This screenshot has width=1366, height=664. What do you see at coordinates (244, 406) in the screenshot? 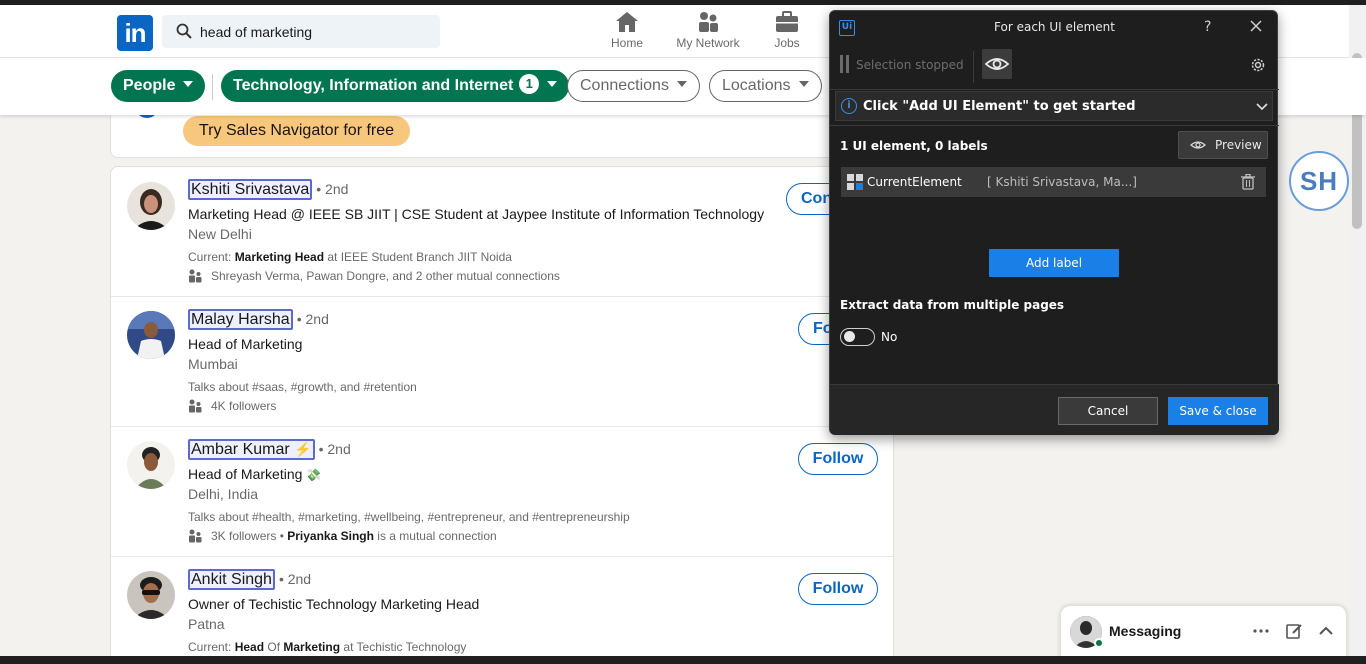
I see `followers-text: 4K followers` at bounding box center [244, 406].